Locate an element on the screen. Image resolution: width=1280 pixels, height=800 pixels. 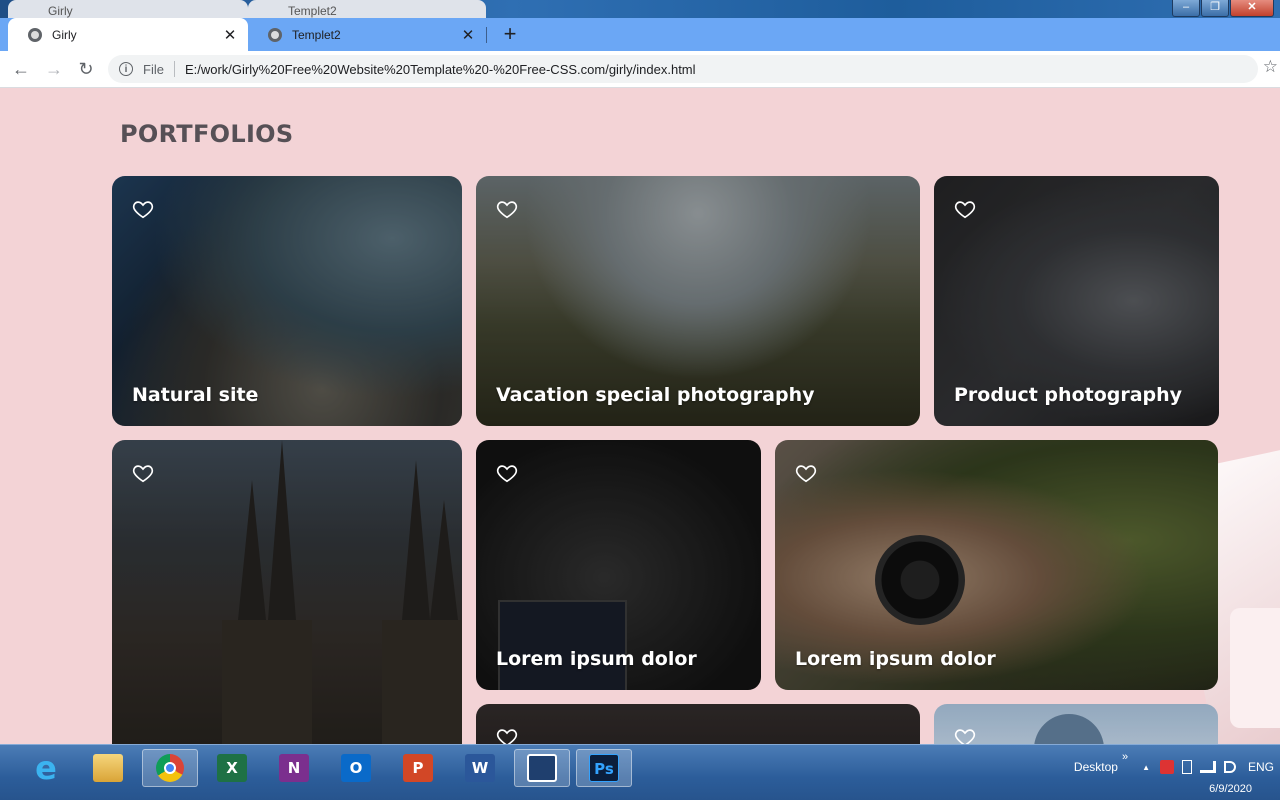
card-title: Vacation special photography is located at coordinates (655, 395).